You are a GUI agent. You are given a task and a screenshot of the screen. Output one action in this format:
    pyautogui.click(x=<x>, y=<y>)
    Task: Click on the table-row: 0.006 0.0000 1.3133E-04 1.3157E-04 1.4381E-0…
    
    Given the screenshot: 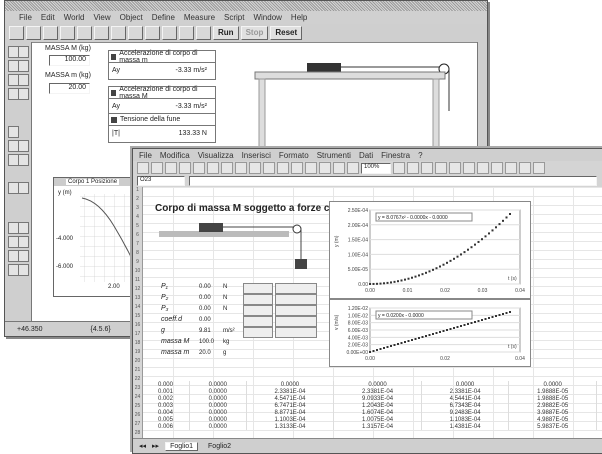 What is the action you would take?
    pyautogui.click(x=369, y=426)
    